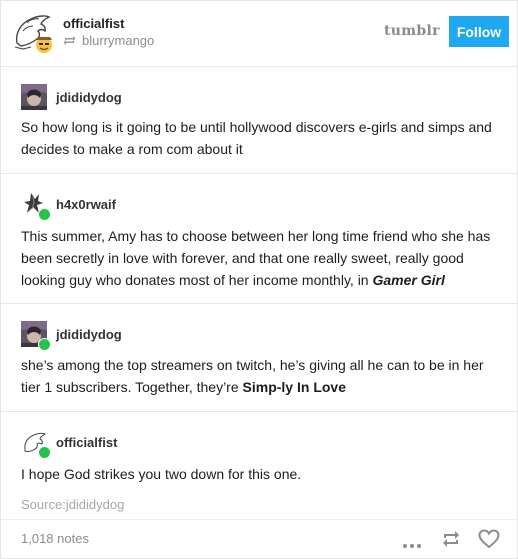 The width and height of the screenshot is (518, 559). I want to click on post-header: officialfist blurrymango tumblr Follow, so click(259, 34).